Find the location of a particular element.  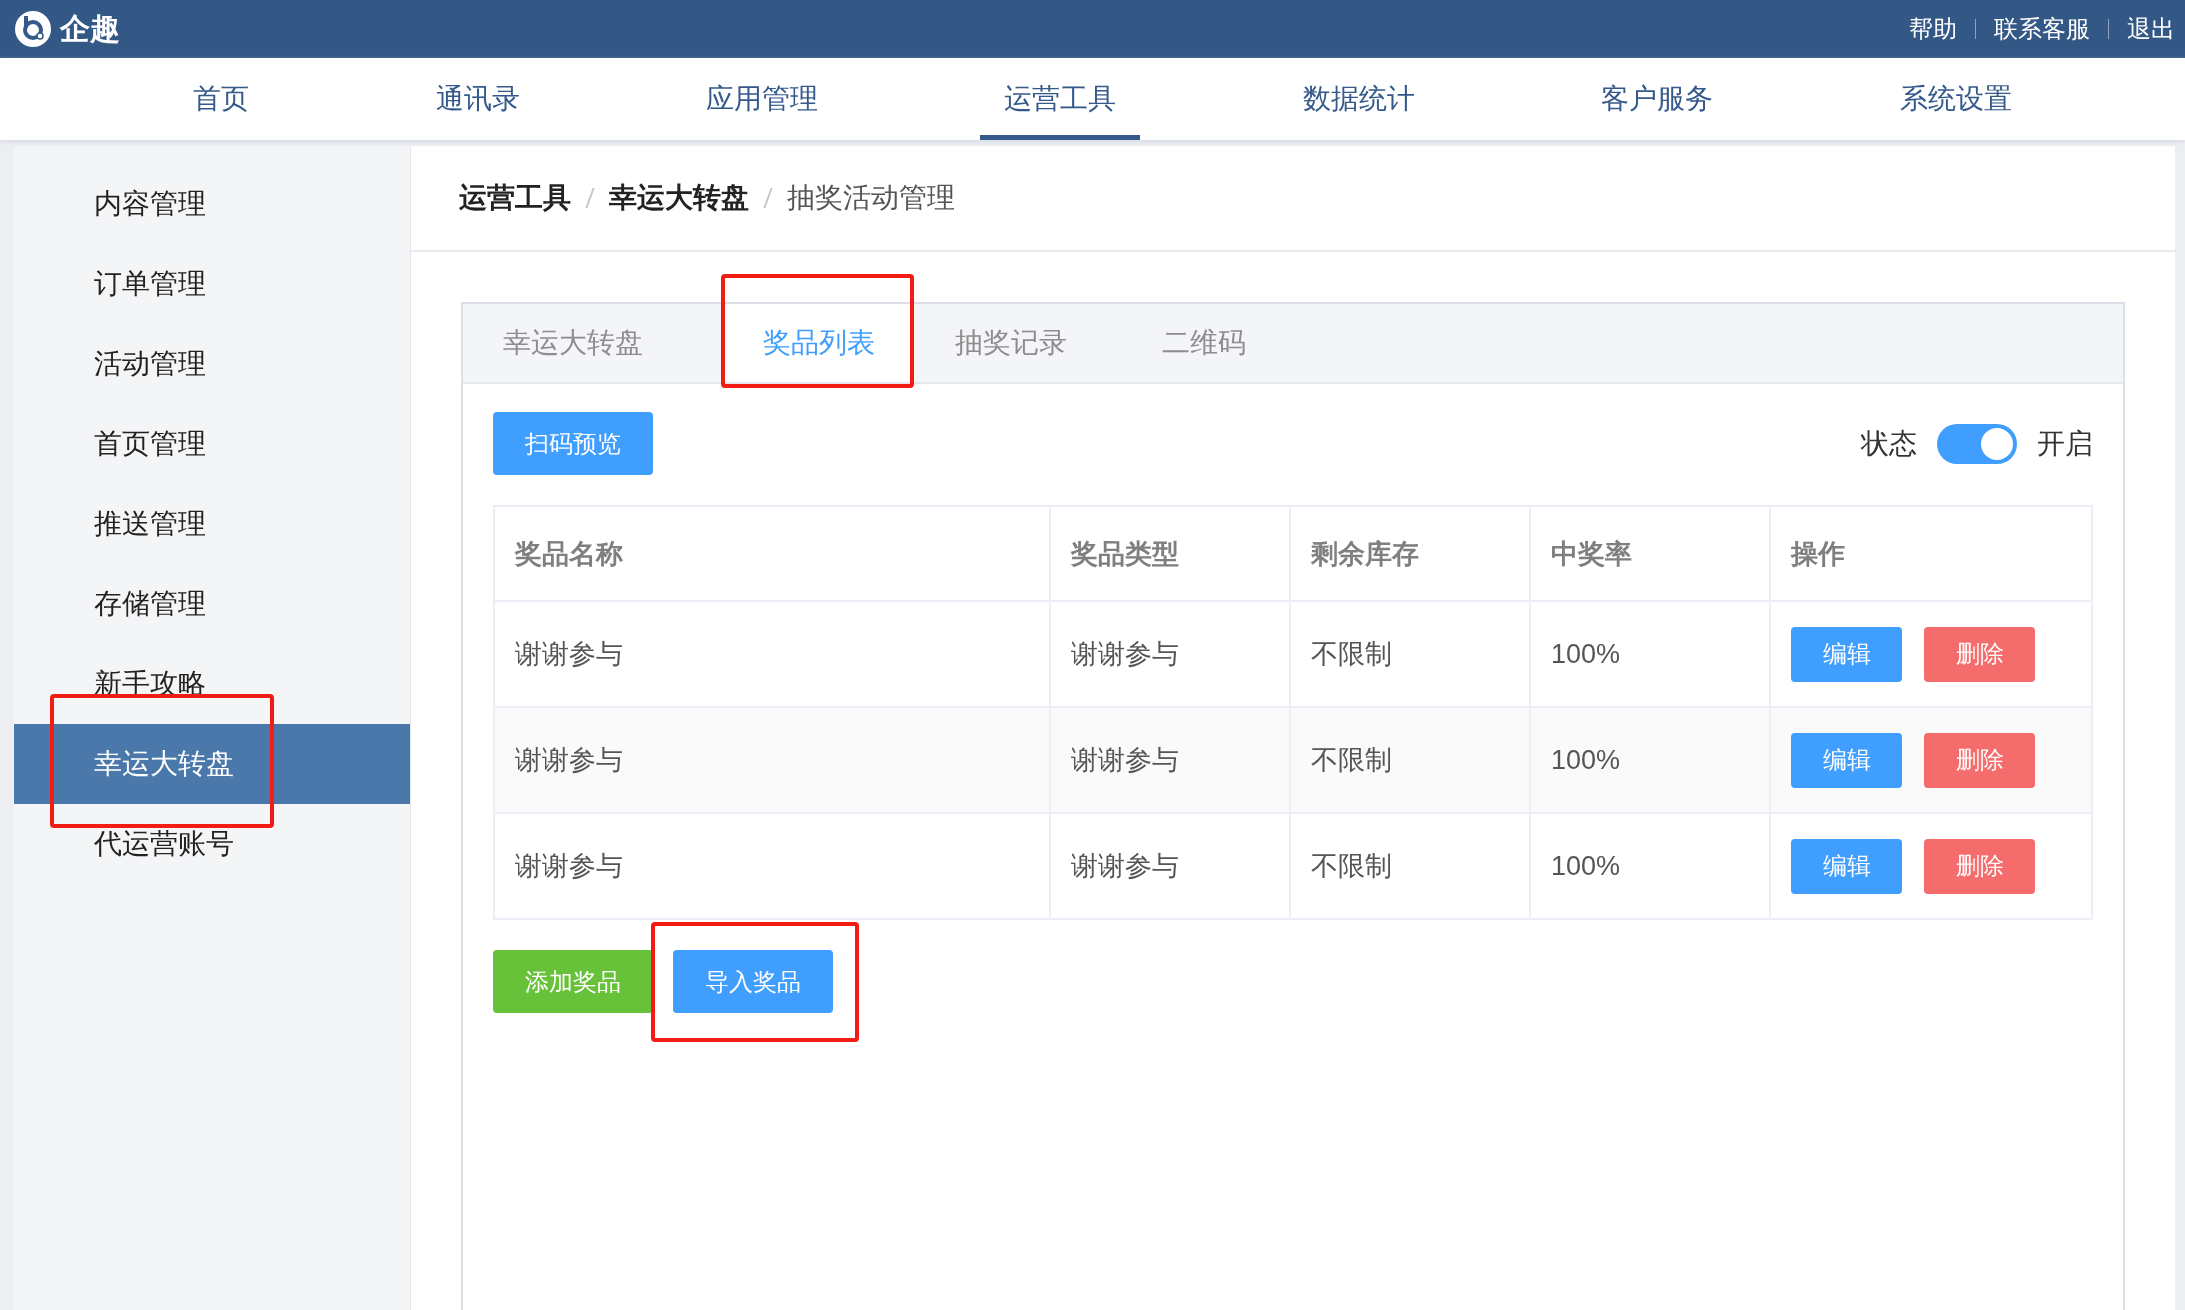

logo-icon is located at coordinates (33, 29).